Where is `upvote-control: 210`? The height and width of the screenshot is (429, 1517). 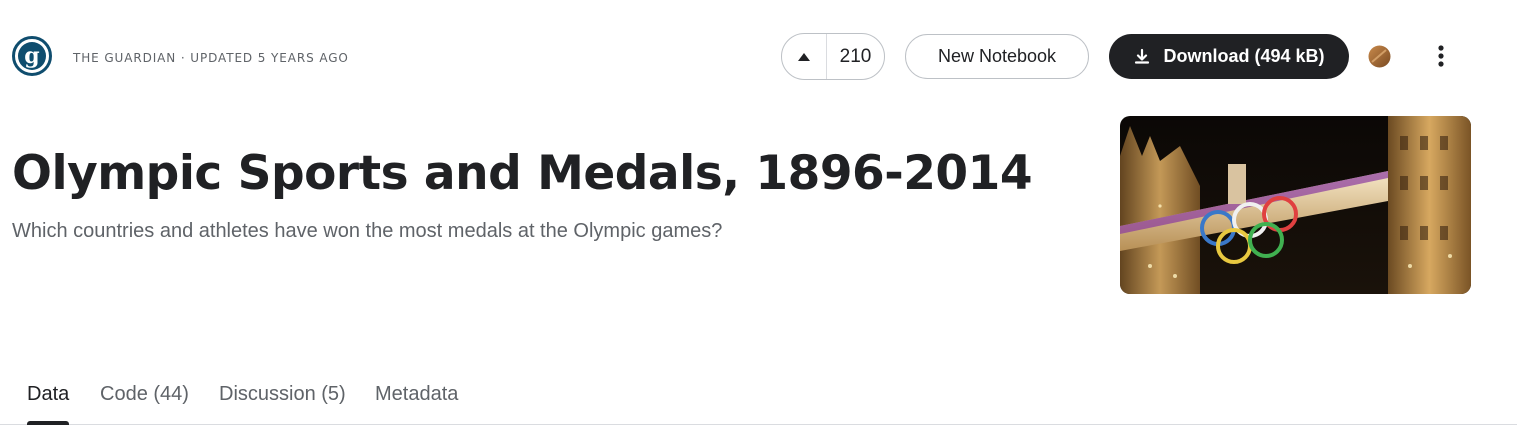
upvote-control: 210 is located at coordinates (833, 56).